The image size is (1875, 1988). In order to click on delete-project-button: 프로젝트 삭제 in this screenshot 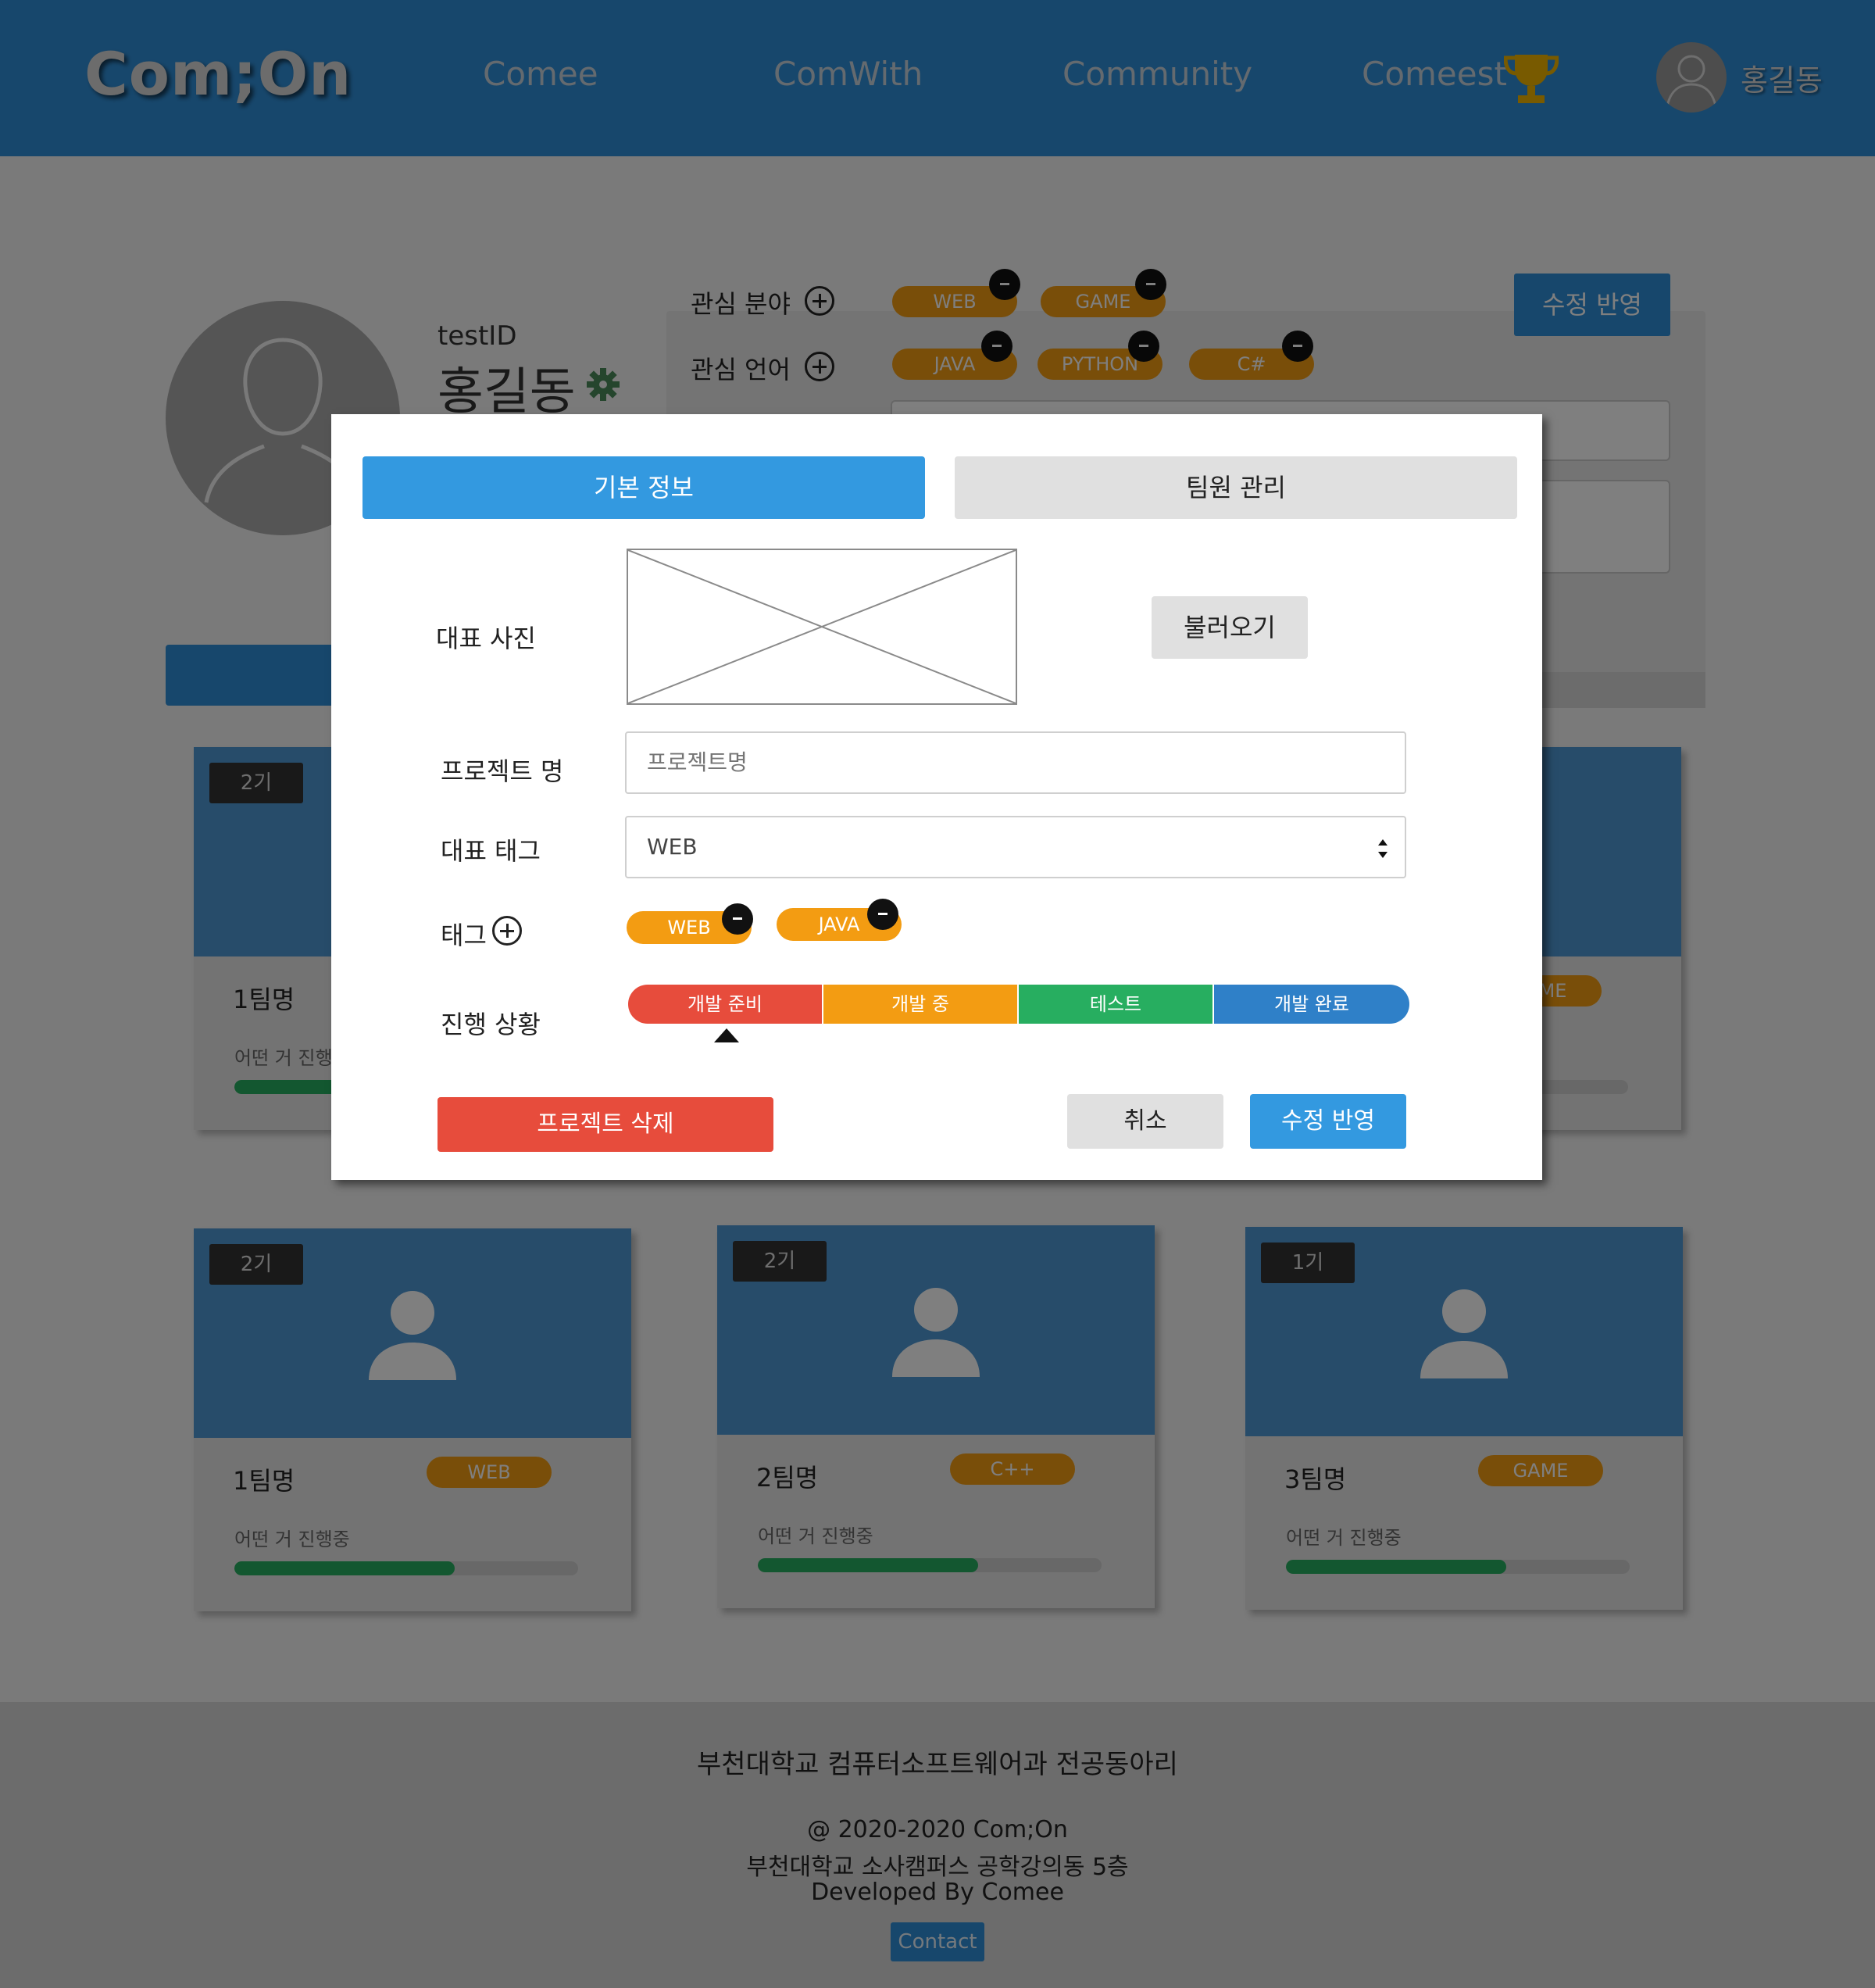, I will do `click(605, 1124)`.